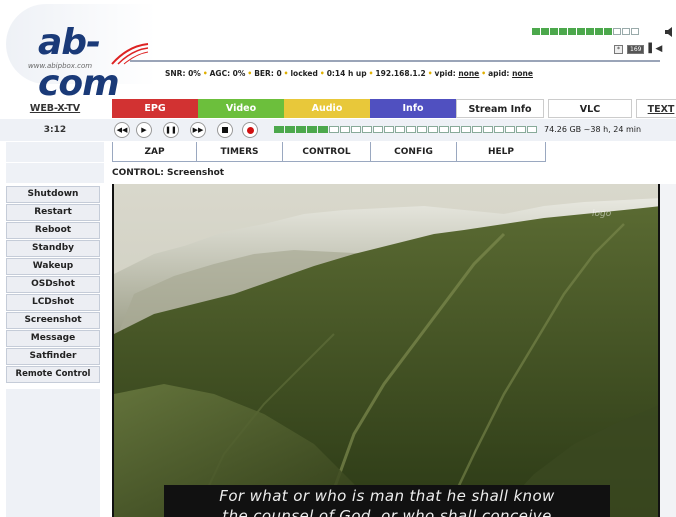  Describe the element at coordinates (468, 73) in the screenshot. I see `vpid-link: none` at that location.